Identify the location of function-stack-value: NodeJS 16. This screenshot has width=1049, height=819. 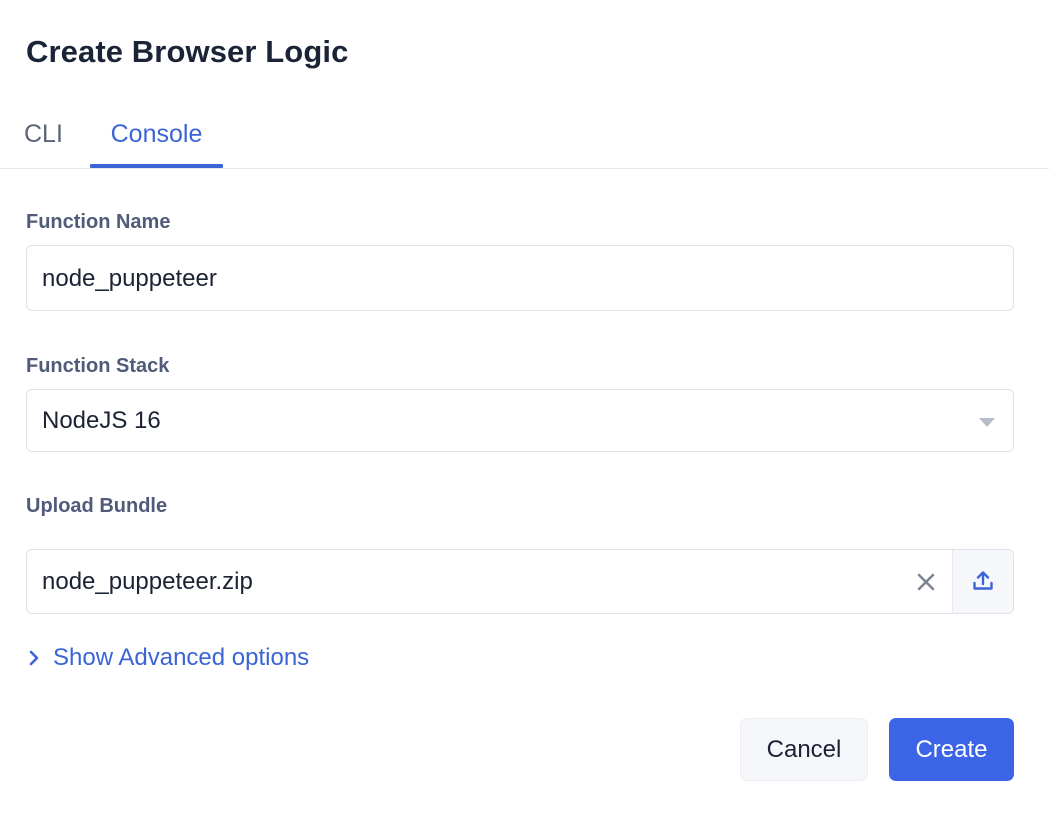
(101, 420).